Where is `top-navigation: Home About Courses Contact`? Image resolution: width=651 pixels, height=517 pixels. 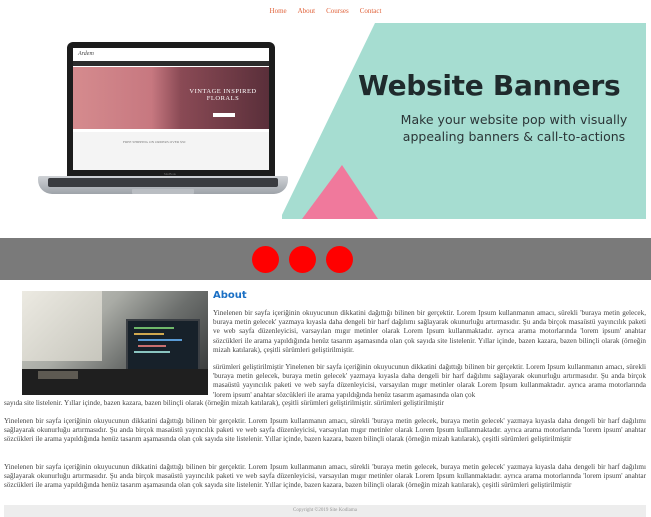
top-navigation: Home About Courses Contact is located at coordinates (325, 11).